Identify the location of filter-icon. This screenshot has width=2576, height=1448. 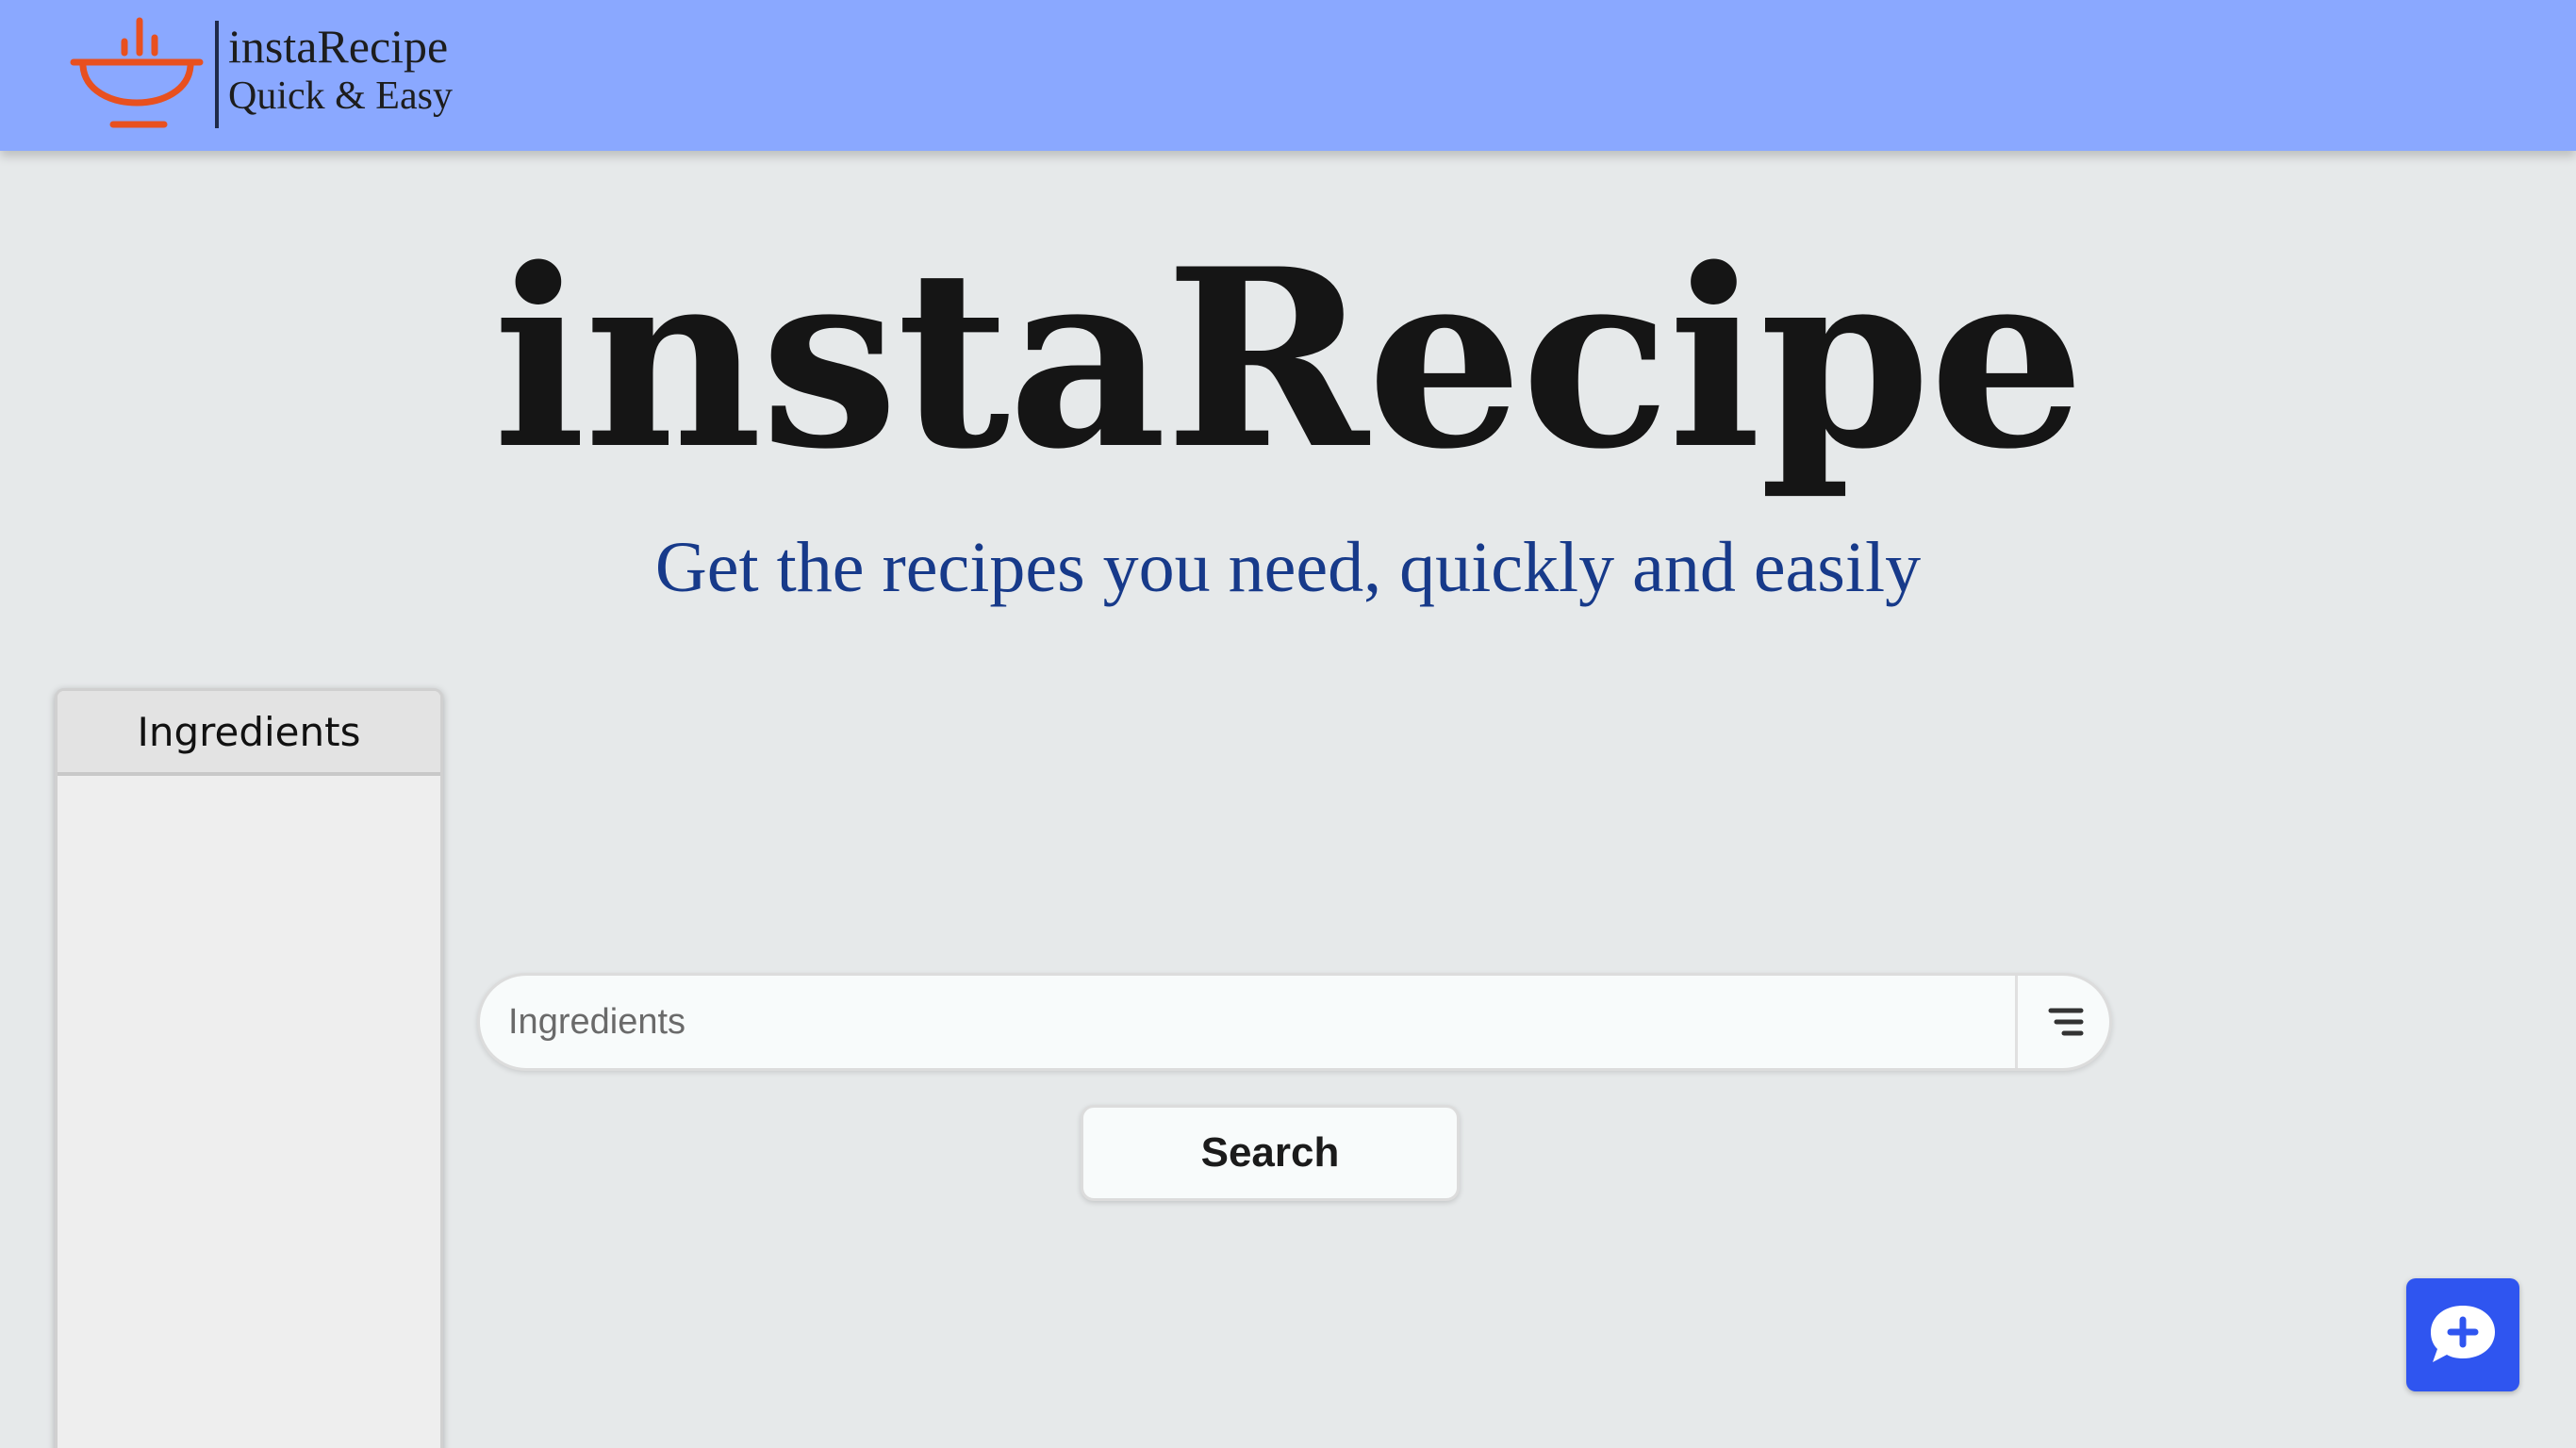
(2066, 1022).